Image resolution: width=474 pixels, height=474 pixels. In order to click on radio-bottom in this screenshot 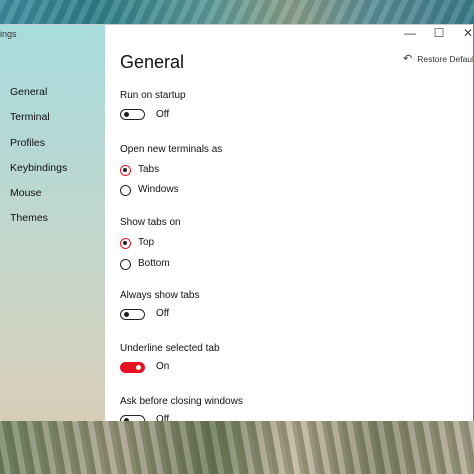, I will do `click(125, 264)`.